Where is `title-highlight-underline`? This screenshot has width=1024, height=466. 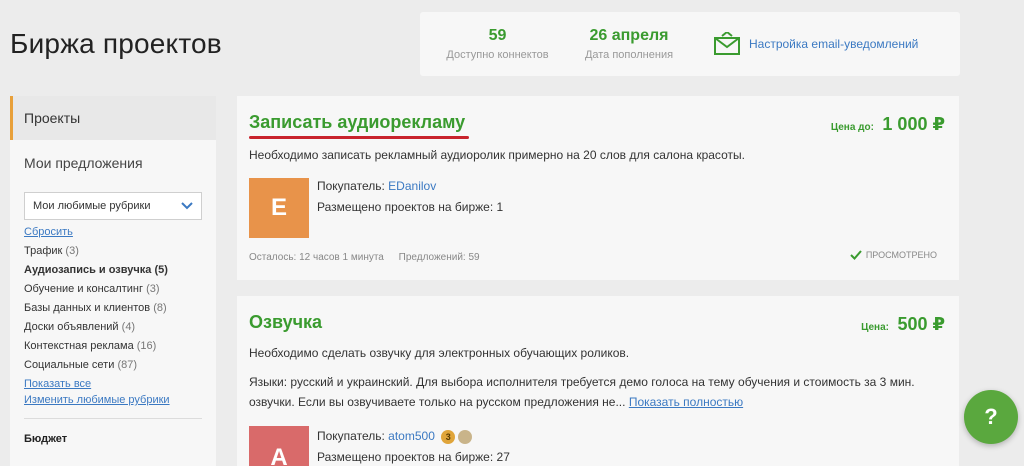 title-highlight-underline is located at coordinates (359, 137).